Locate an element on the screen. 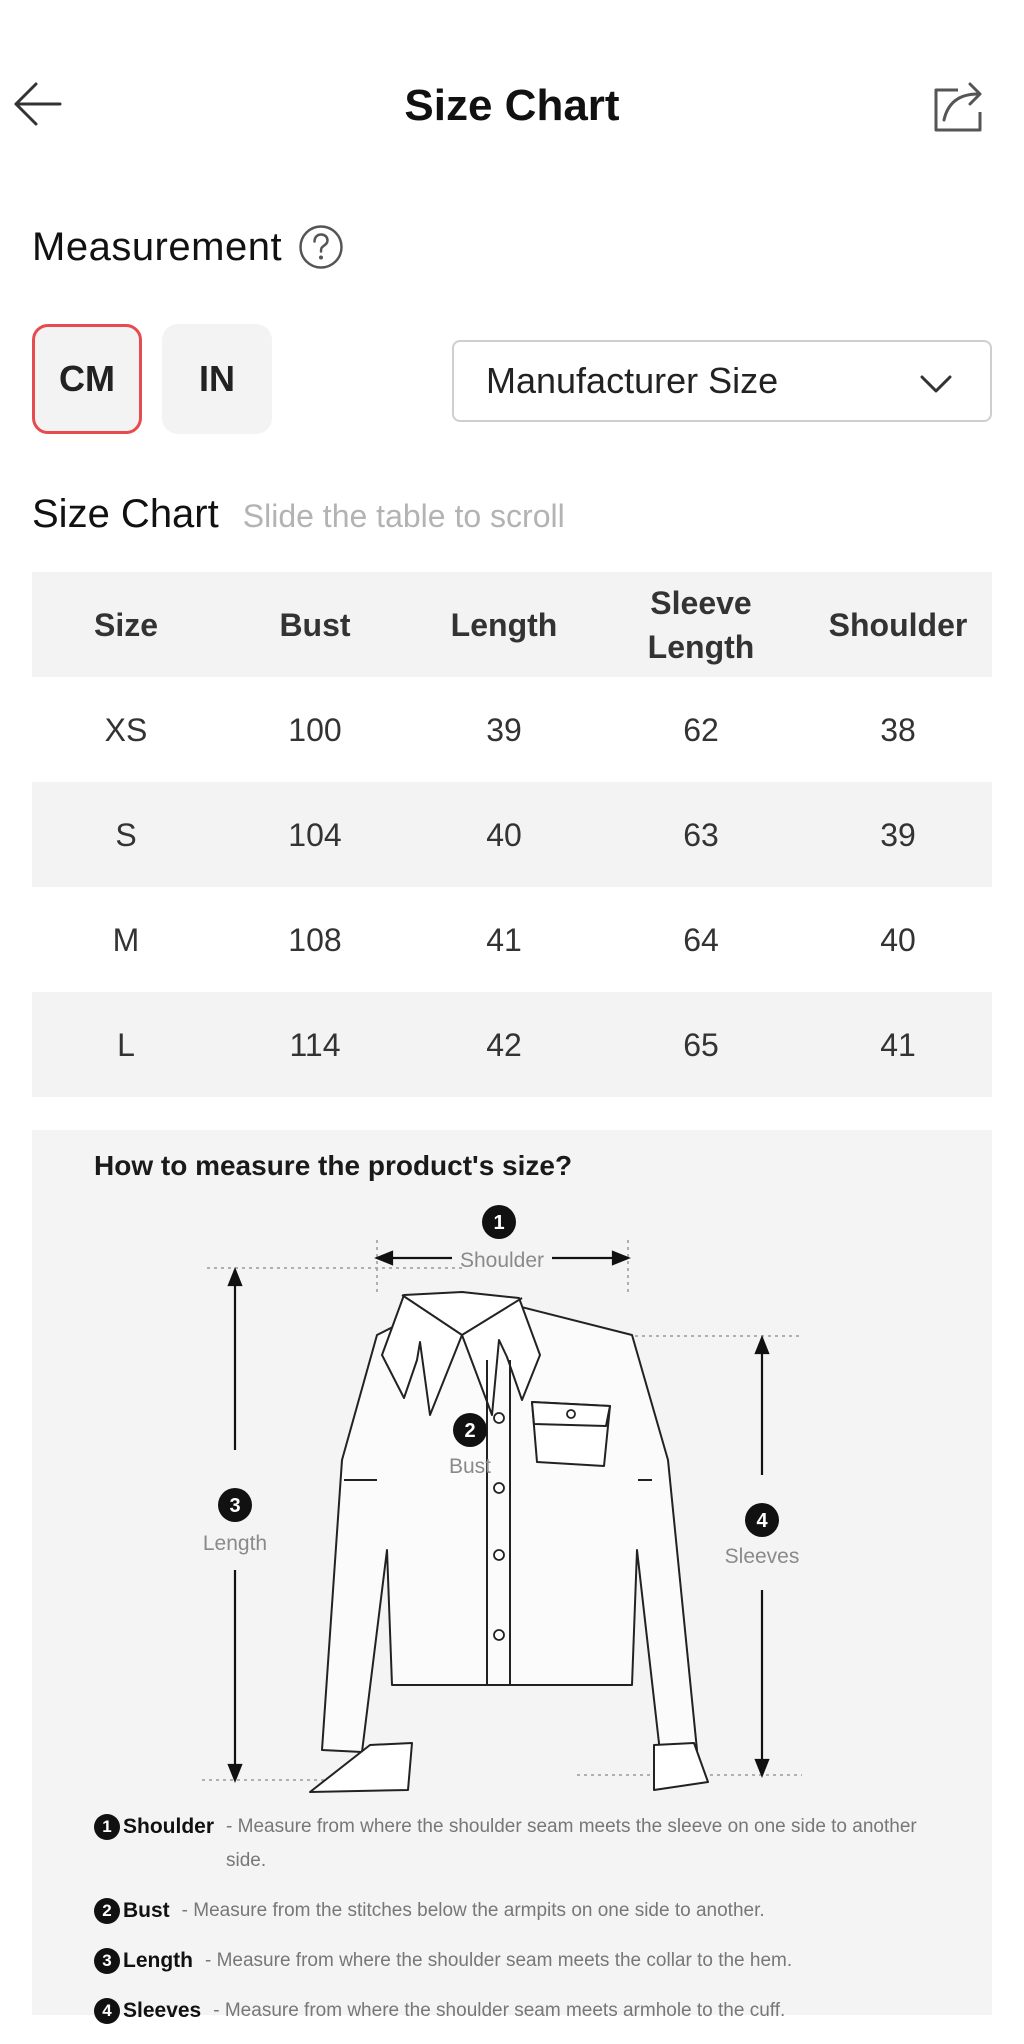 This screenshot has width=1024, height=2044. legend-name: Shoulder is located at coordinates (169, 1826).